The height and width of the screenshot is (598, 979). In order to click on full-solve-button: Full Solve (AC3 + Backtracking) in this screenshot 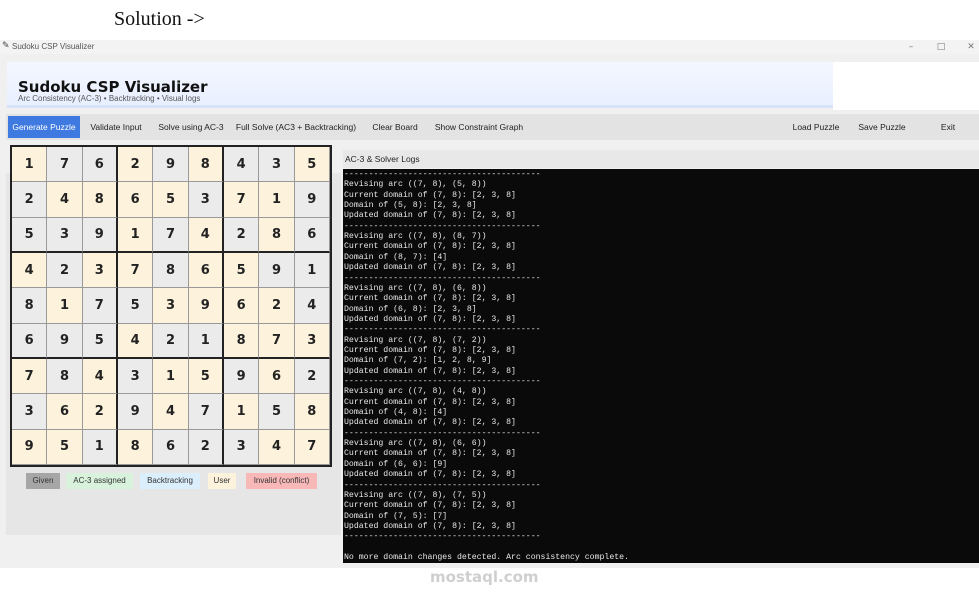, I will do `click(296, 127)`.